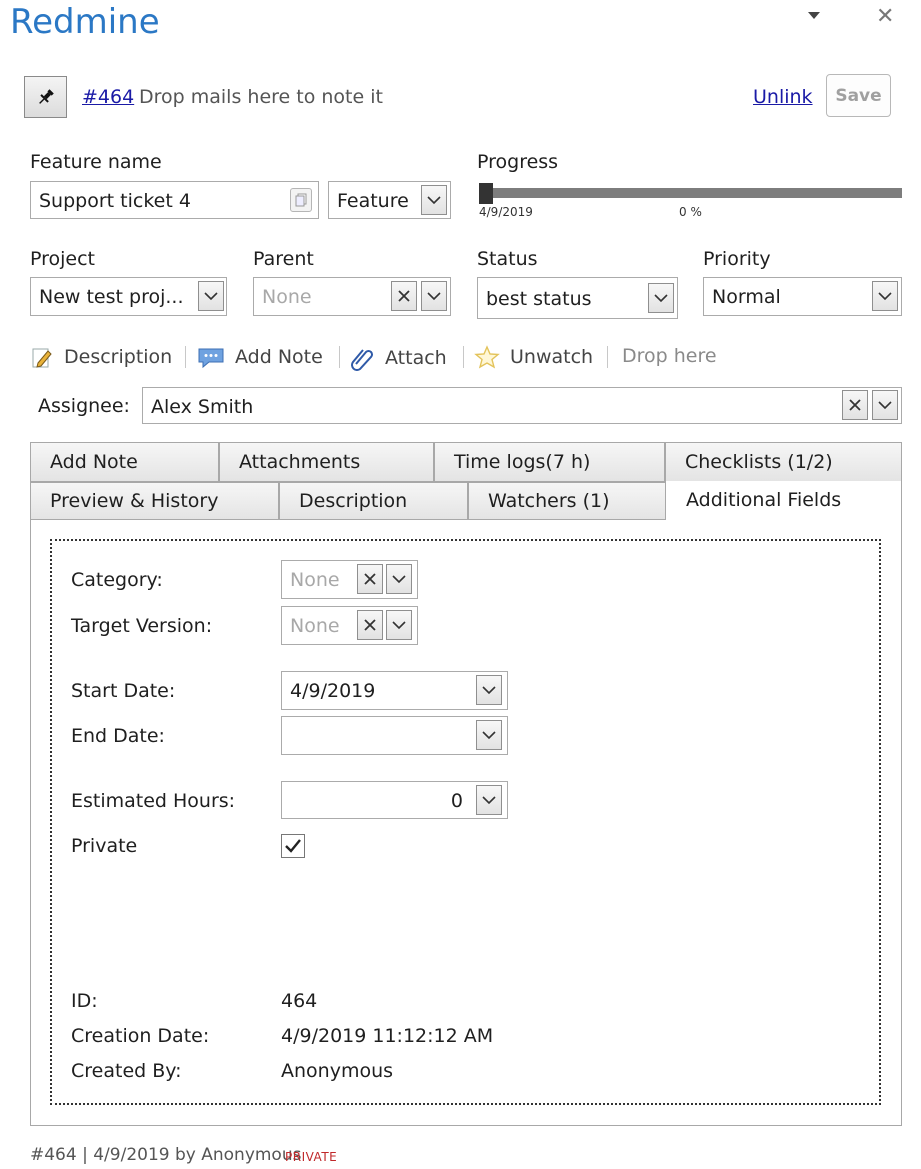 This screenshot has width=921, height=1169. What do you see at coordinates (373, 201) in the screenshot?
I see `tracker-value: Feature` at bounding box center [373, 201].